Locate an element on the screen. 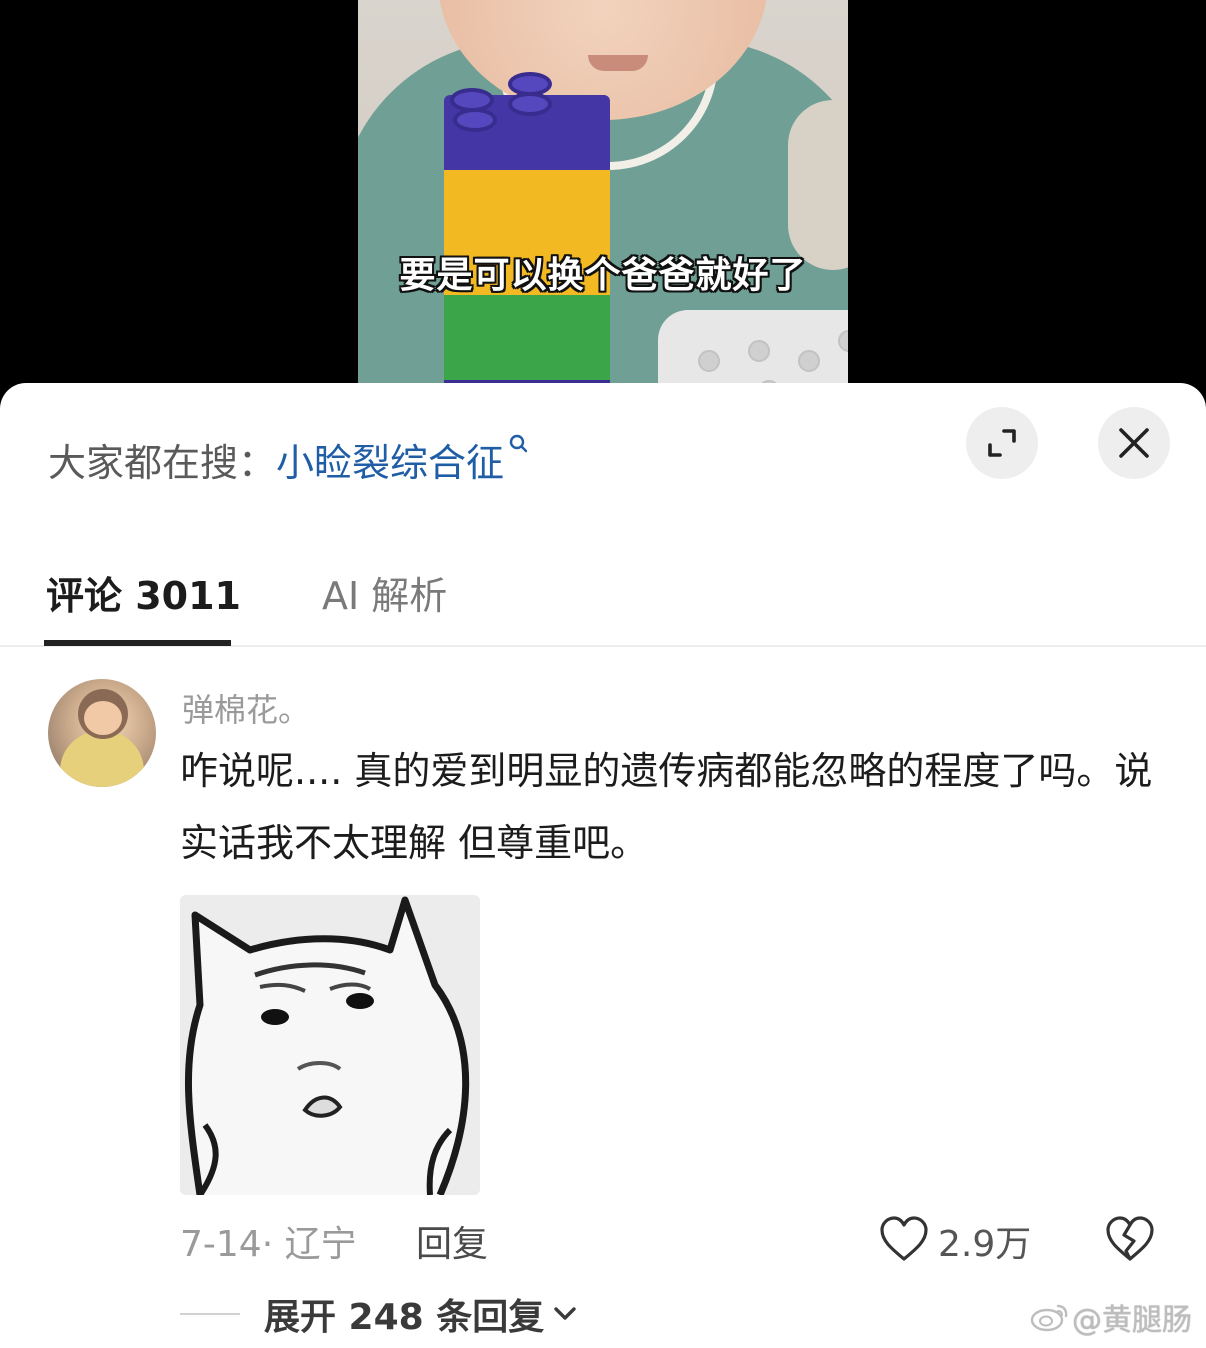 This screenshot has width=1206, height=1348. like-count: 2.9万 is located at coordinates (985, 1244).